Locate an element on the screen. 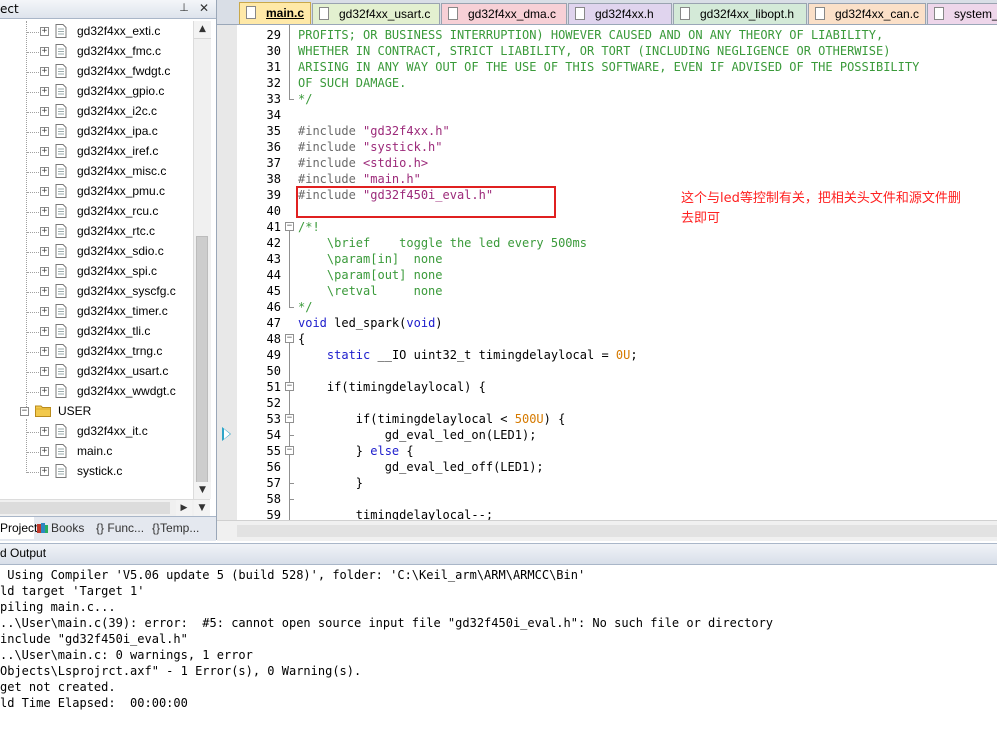 The image size is (997, 746). tree-file-item: + gd32f4xx_trng.c is located at coordinates (96, 351).